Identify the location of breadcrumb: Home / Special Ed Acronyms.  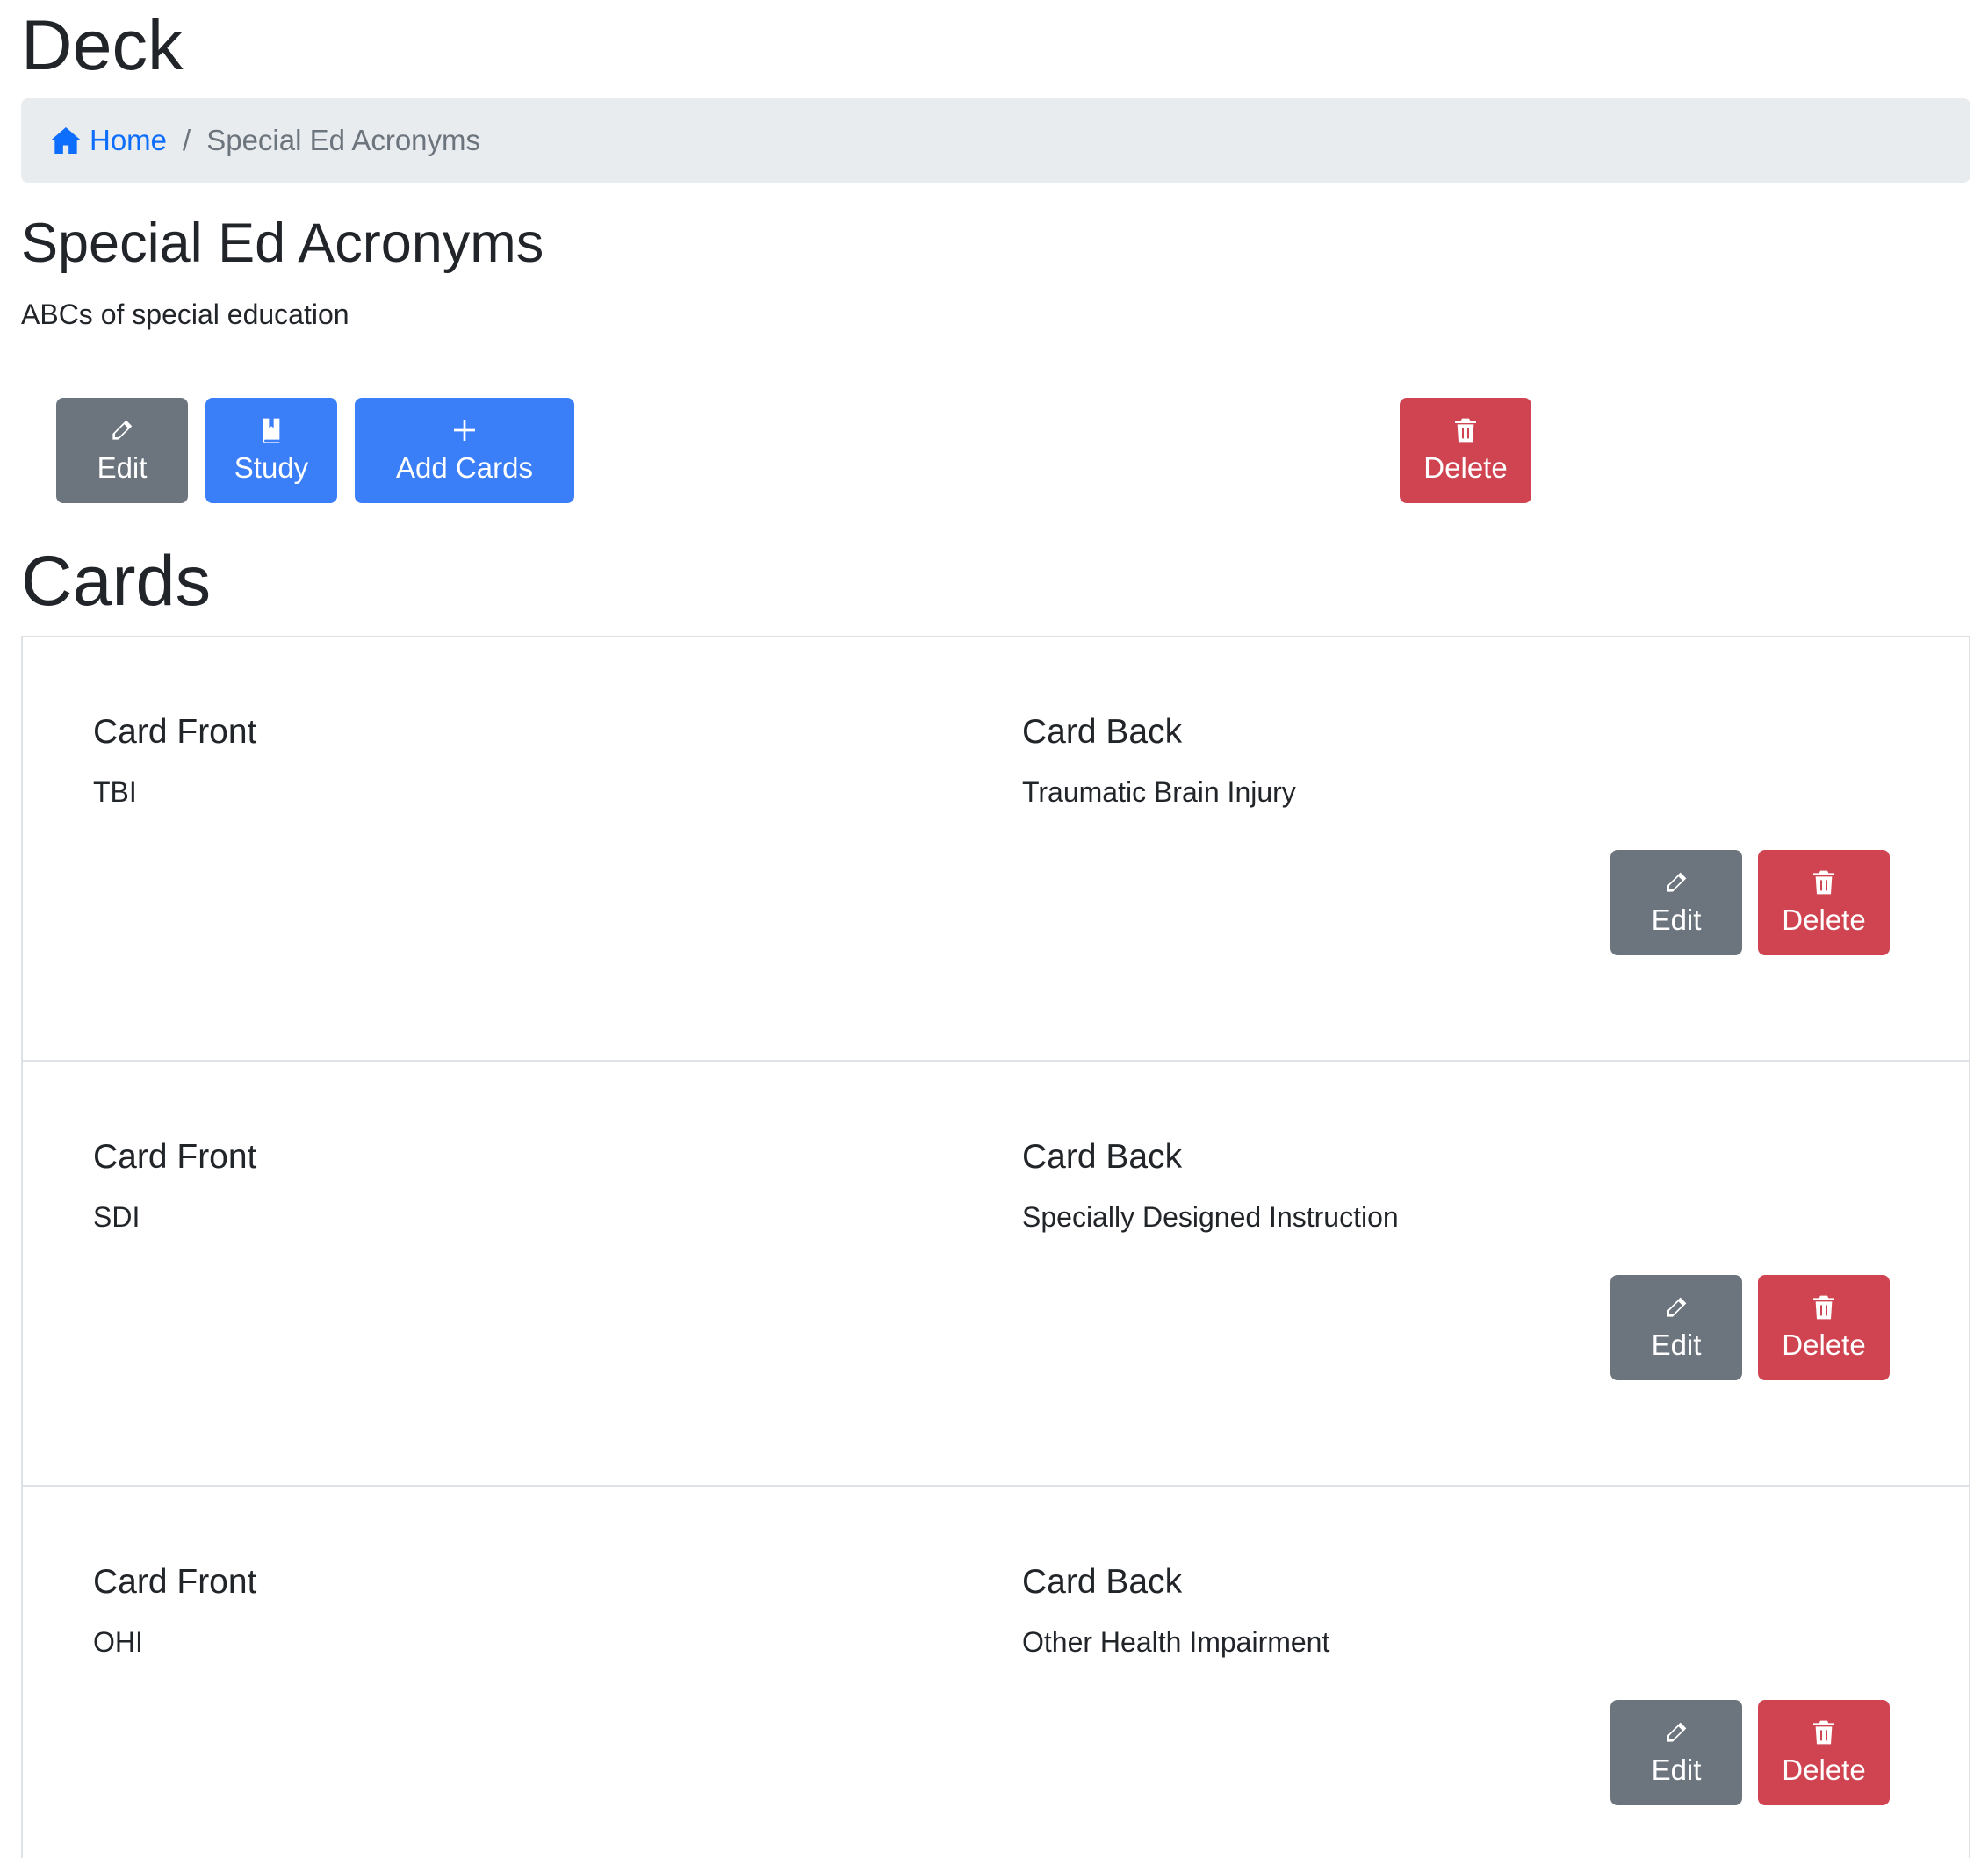
(995, 140).